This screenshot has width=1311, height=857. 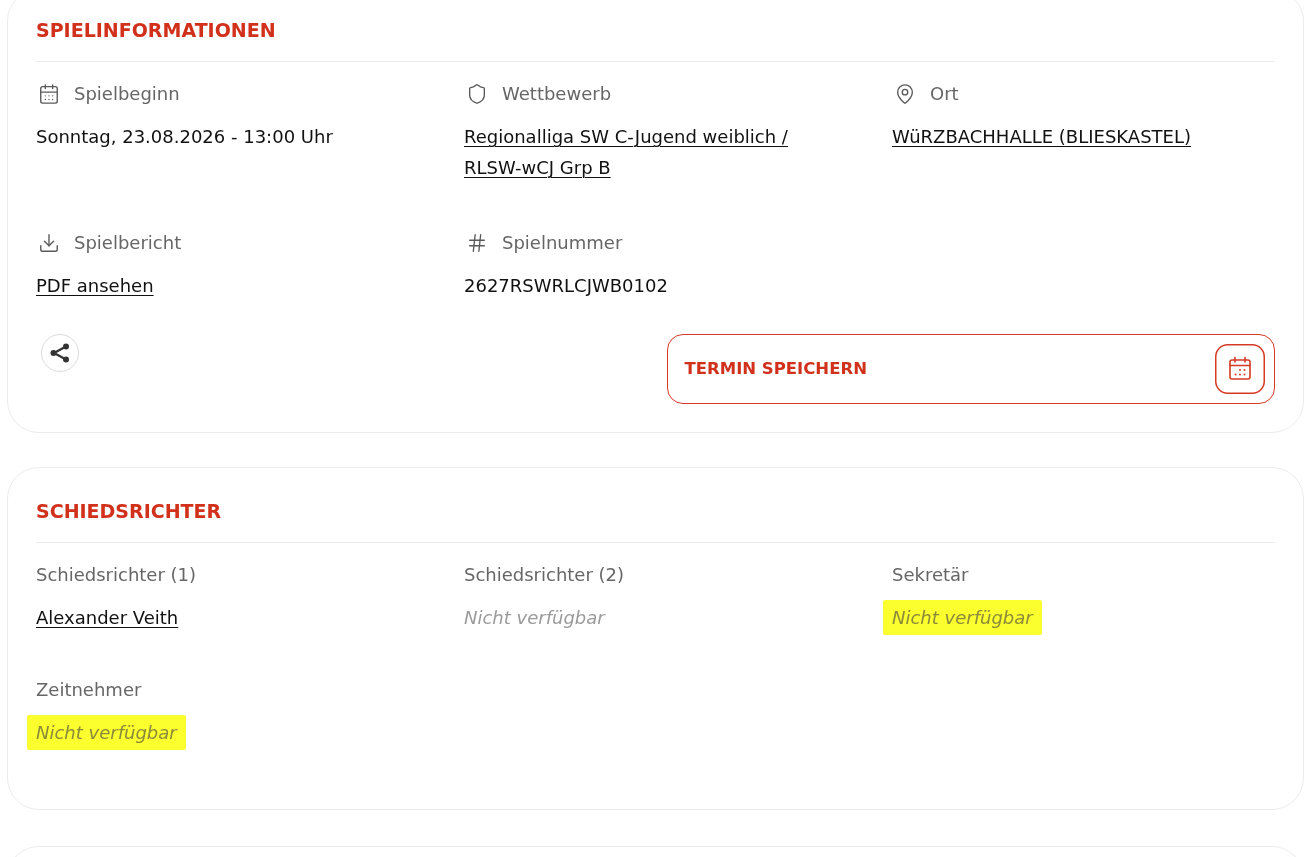 What do you see at coordinates (944, 94) in the screenshot?
I see `field-label: Ort` at bounding box center [944, 94].